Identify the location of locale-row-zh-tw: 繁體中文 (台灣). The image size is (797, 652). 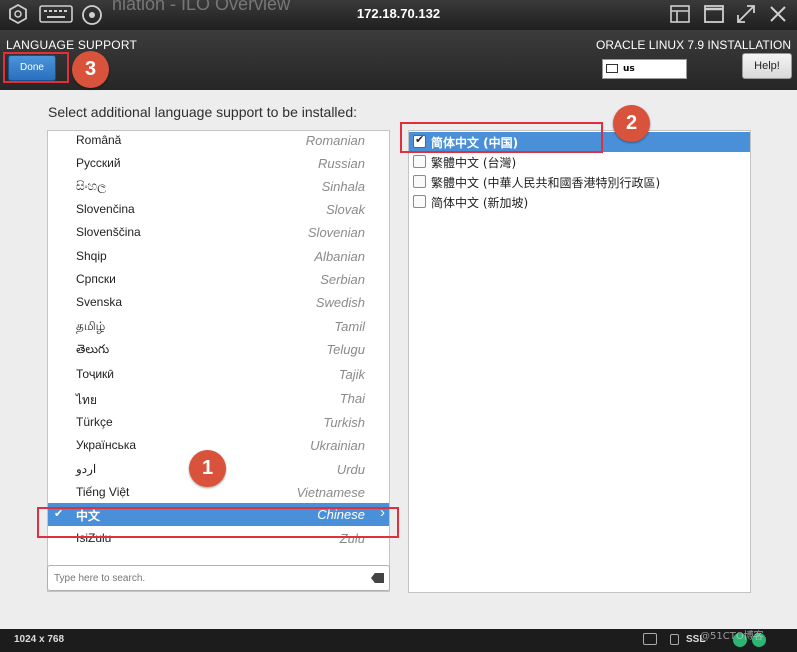
(579, 162).